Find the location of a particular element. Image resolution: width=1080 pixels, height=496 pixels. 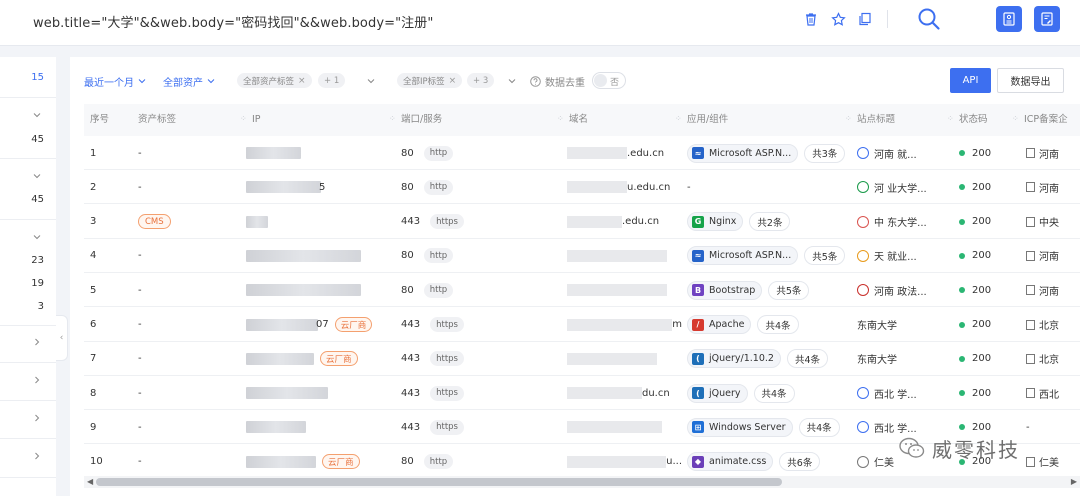

site-title: 仁美 is located at coordinates (884, 461).